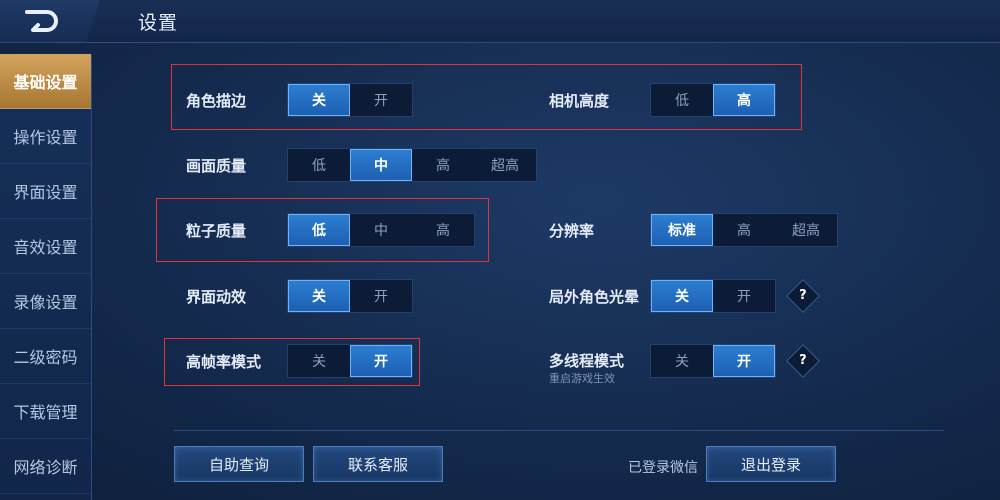 This screenshot has width=1000, height=500. Describe the element at coordinates (319, 100) in the screenshot. I see `outline-option-off: 关` at that location.